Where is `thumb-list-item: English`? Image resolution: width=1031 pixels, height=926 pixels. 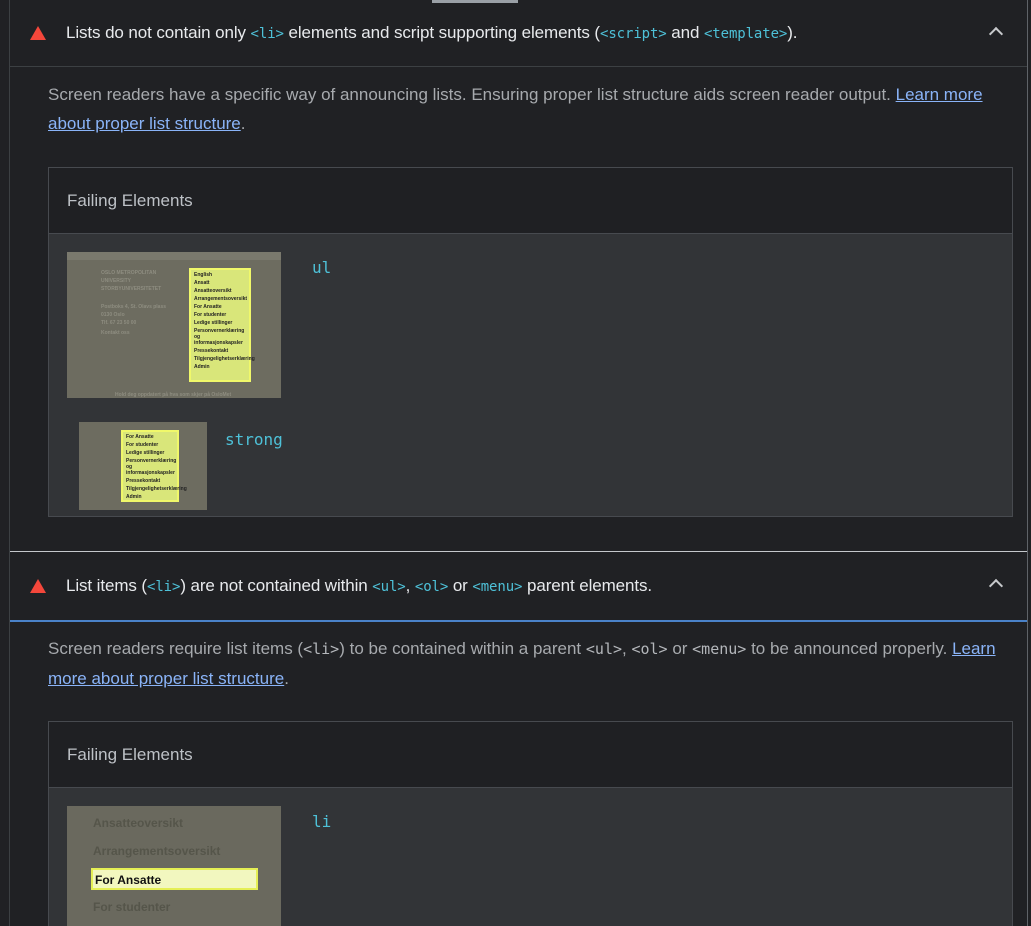
thumb-list-item: English is located at coordinates (203, 275).